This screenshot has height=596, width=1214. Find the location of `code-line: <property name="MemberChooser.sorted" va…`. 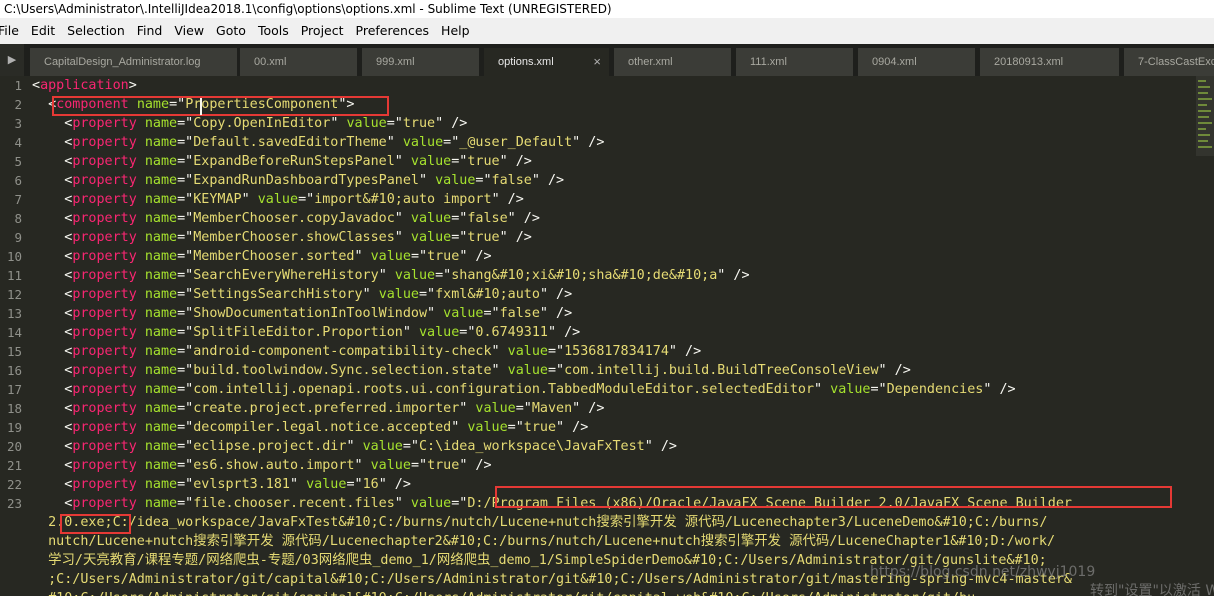

code-line: <property name="MemberChooser.sorted" va… is located at coordinates (261, 256).